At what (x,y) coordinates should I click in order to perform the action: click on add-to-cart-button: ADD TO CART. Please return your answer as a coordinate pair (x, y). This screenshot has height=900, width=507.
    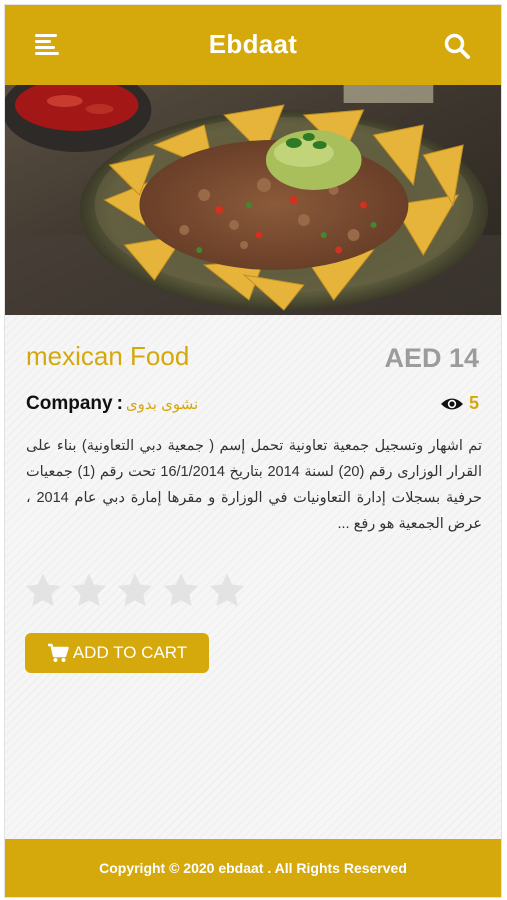
    Looking at the image, I should click on (117, 653).